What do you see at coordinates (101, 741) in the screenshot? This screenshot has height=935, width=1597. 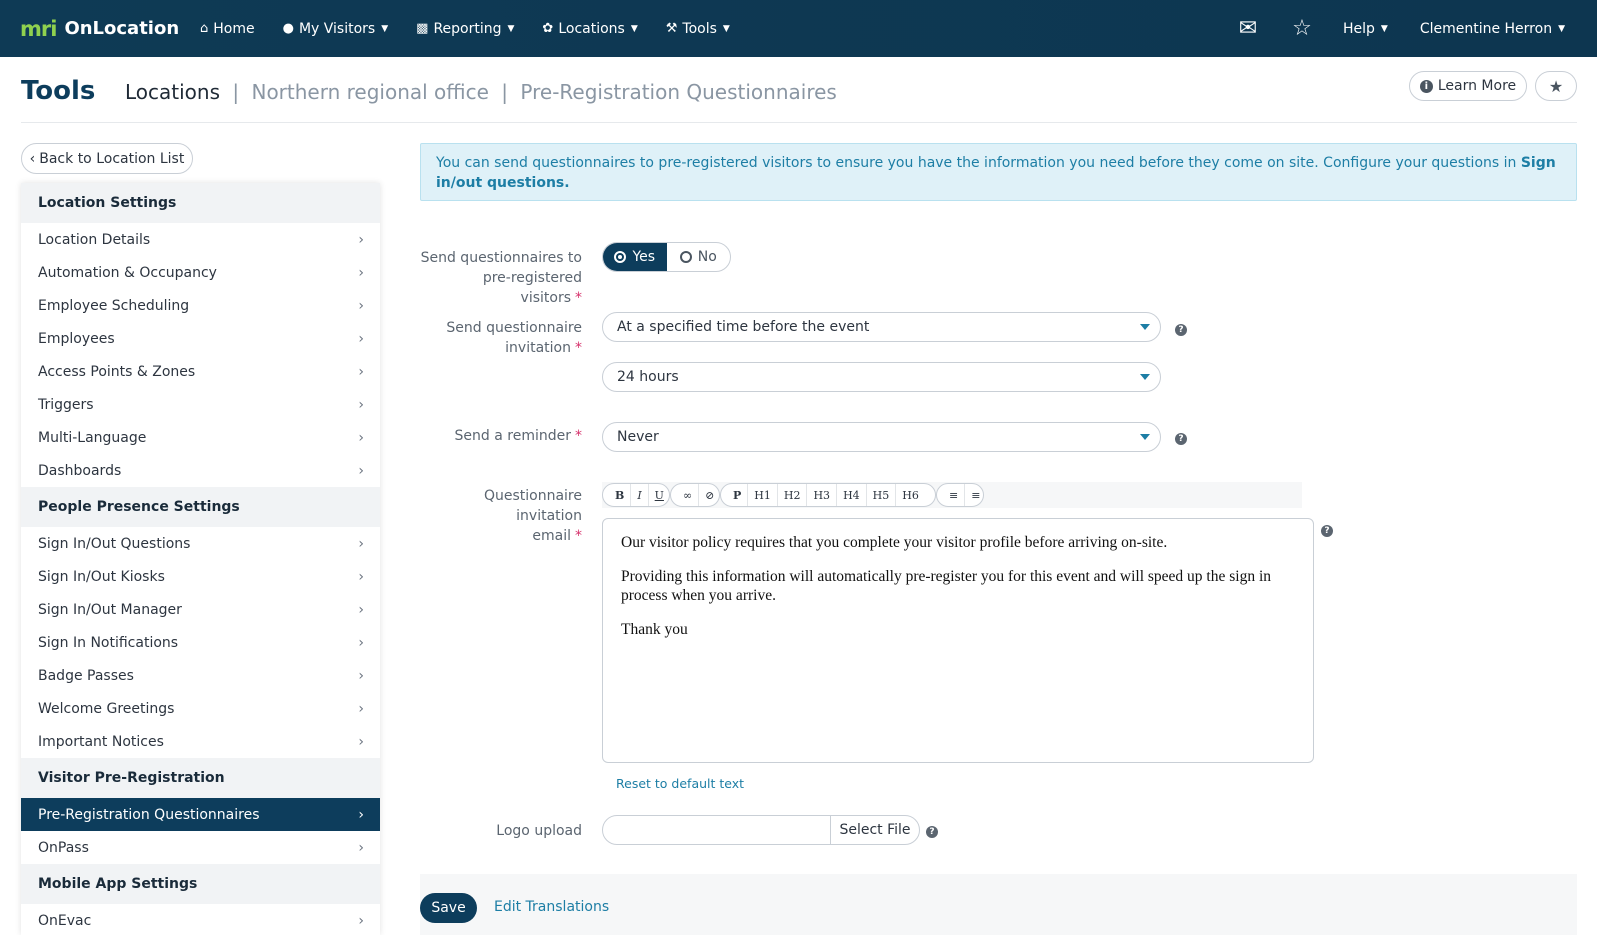 I see `sidebar-item-label: Important Notices` at bounding box center [101, 741].